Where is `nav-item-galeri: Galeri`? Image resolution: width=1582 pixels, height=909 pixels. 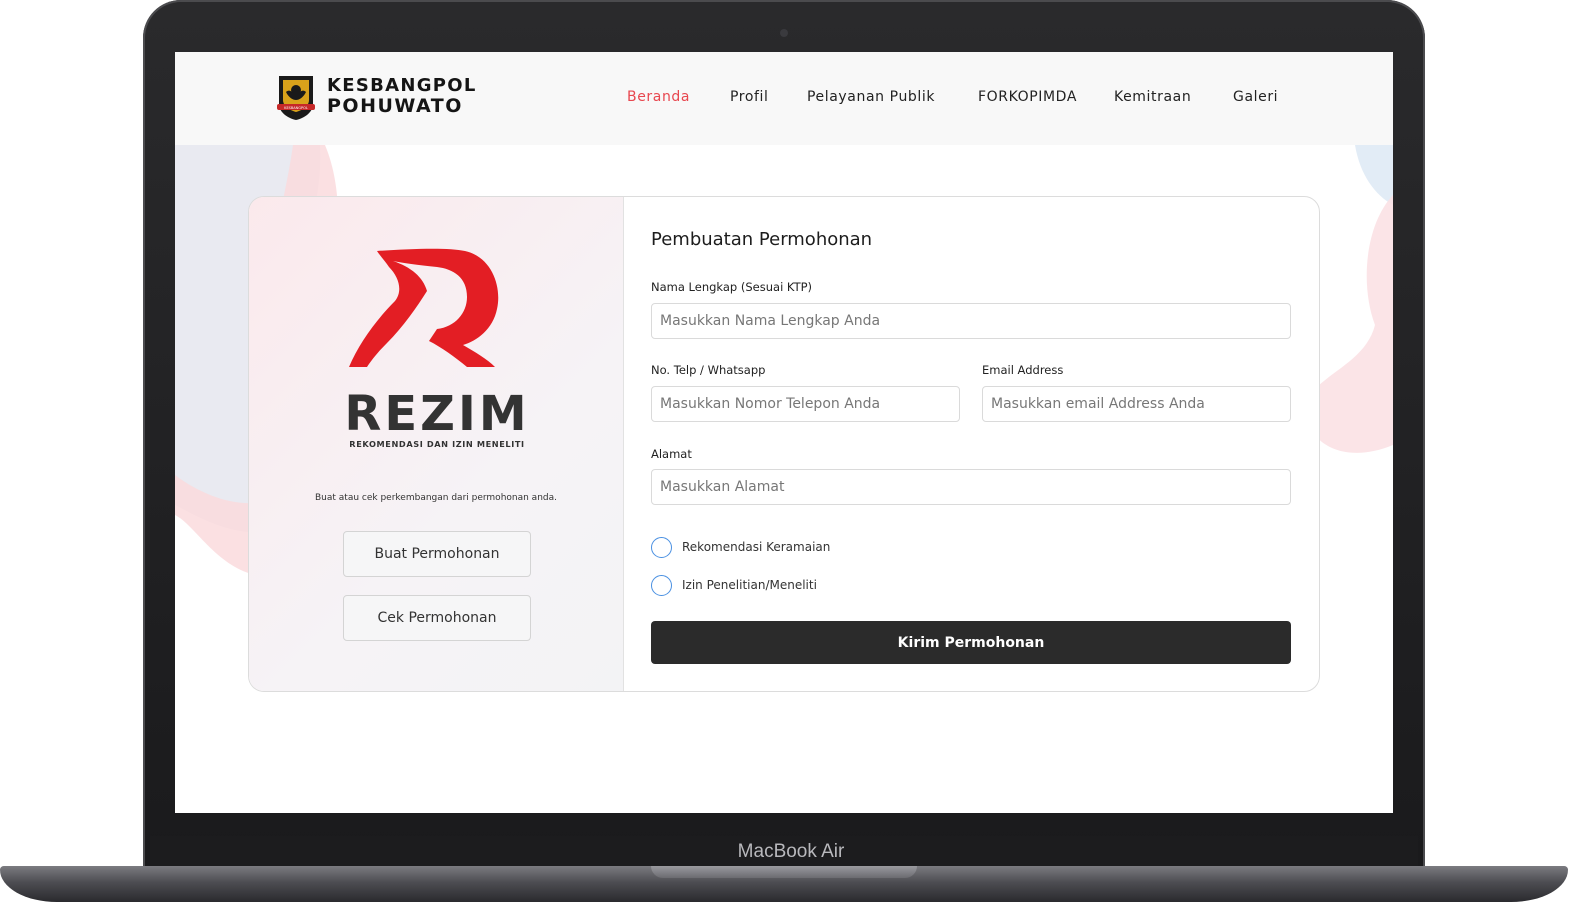 nav-item-galeri: Galeri is located at coordinates (1255, 97).